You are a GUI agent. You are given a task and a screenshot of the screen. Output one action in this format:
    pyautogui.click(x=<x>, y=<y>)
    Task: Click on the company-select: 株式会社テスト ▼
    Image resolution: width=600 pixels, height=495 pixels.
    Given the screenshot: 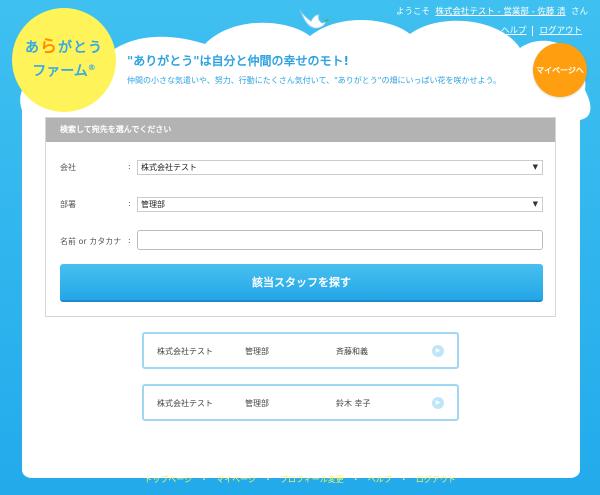 What is the action you would take?
    pyautogui.click(x=340, y=167)
    